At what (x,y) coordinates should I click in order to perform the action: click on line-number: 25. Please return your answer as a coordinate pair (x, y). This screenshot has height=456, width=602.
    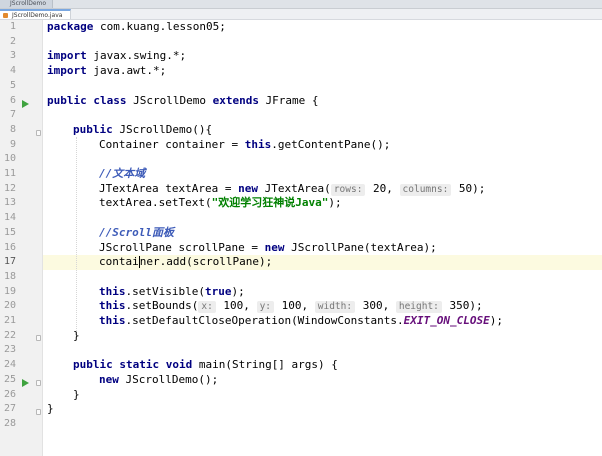
    Looking at the image, I should click on (9, 379).